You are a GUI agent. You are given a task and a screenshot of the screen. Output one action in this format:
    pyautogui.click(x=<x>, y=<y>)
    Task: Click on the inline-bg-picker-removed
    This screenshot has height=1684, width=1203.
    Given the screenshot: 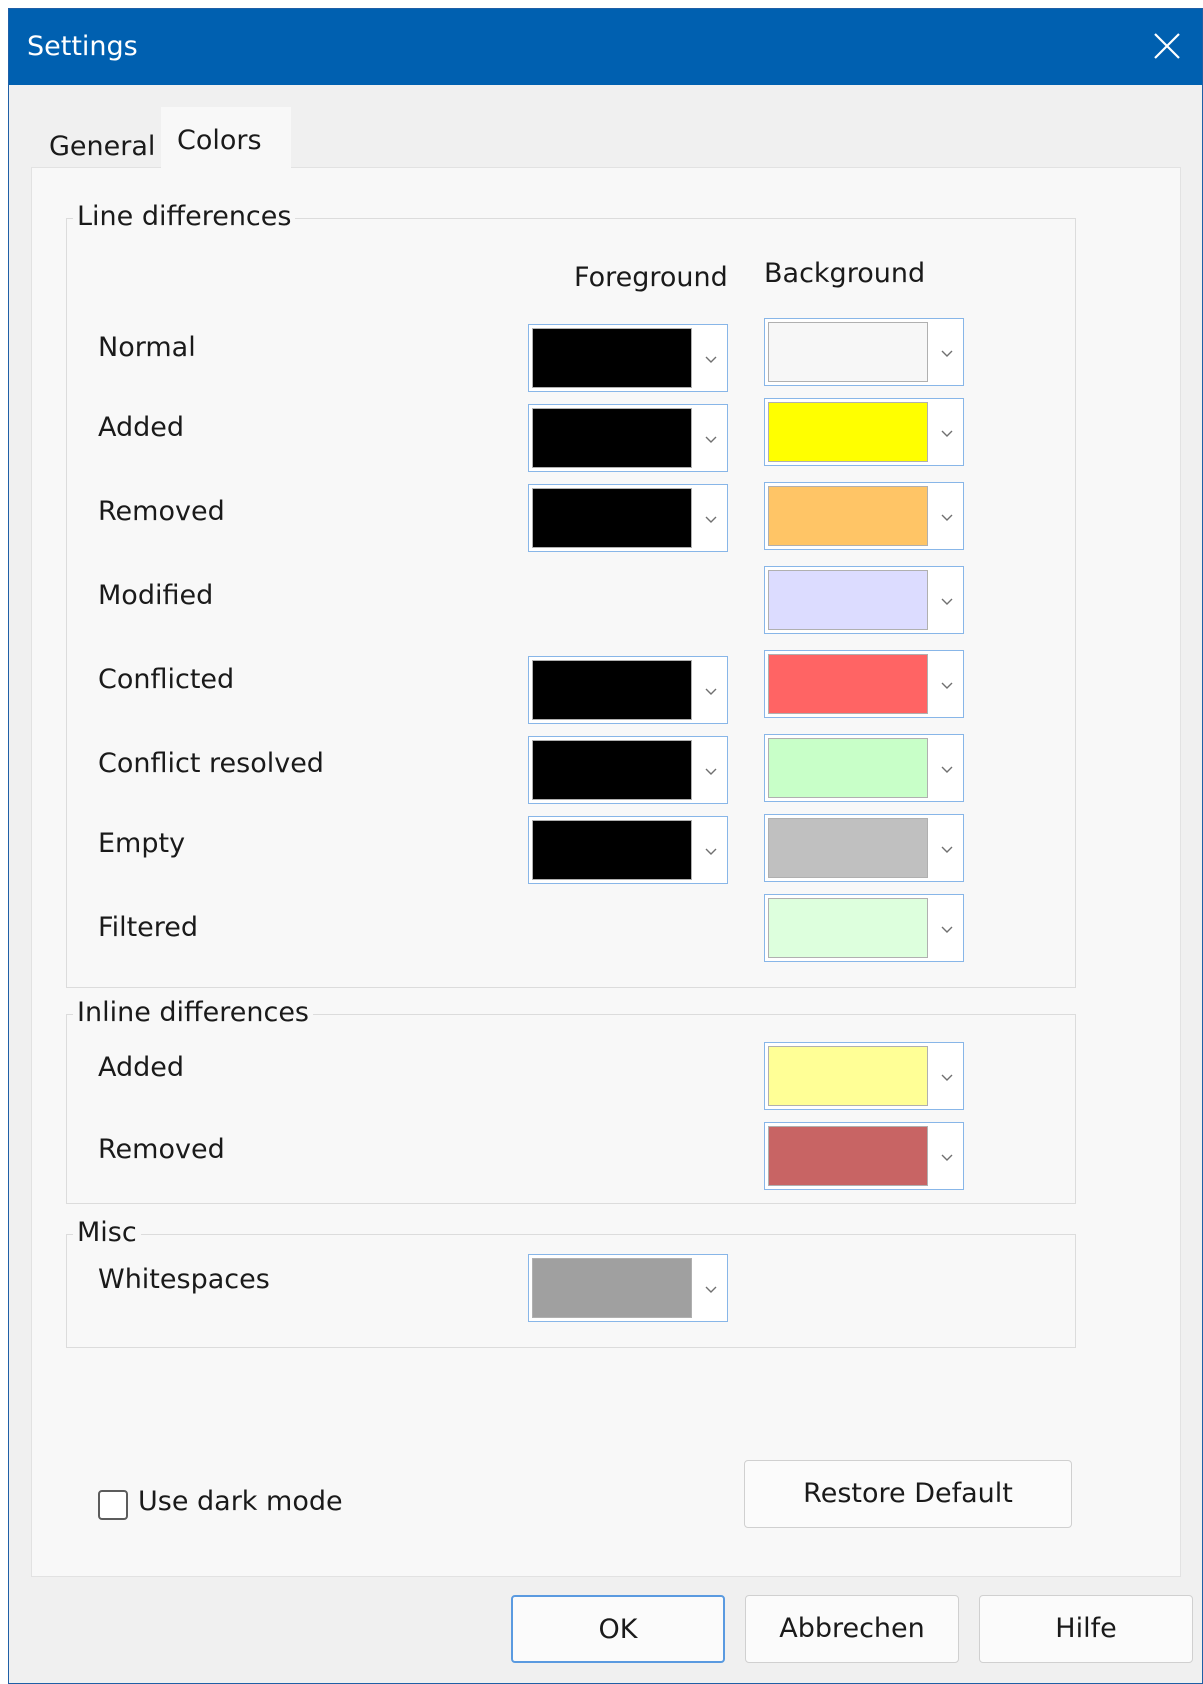 What is the action you would take?
    pyautogui.click(x=864, y=1156)
    